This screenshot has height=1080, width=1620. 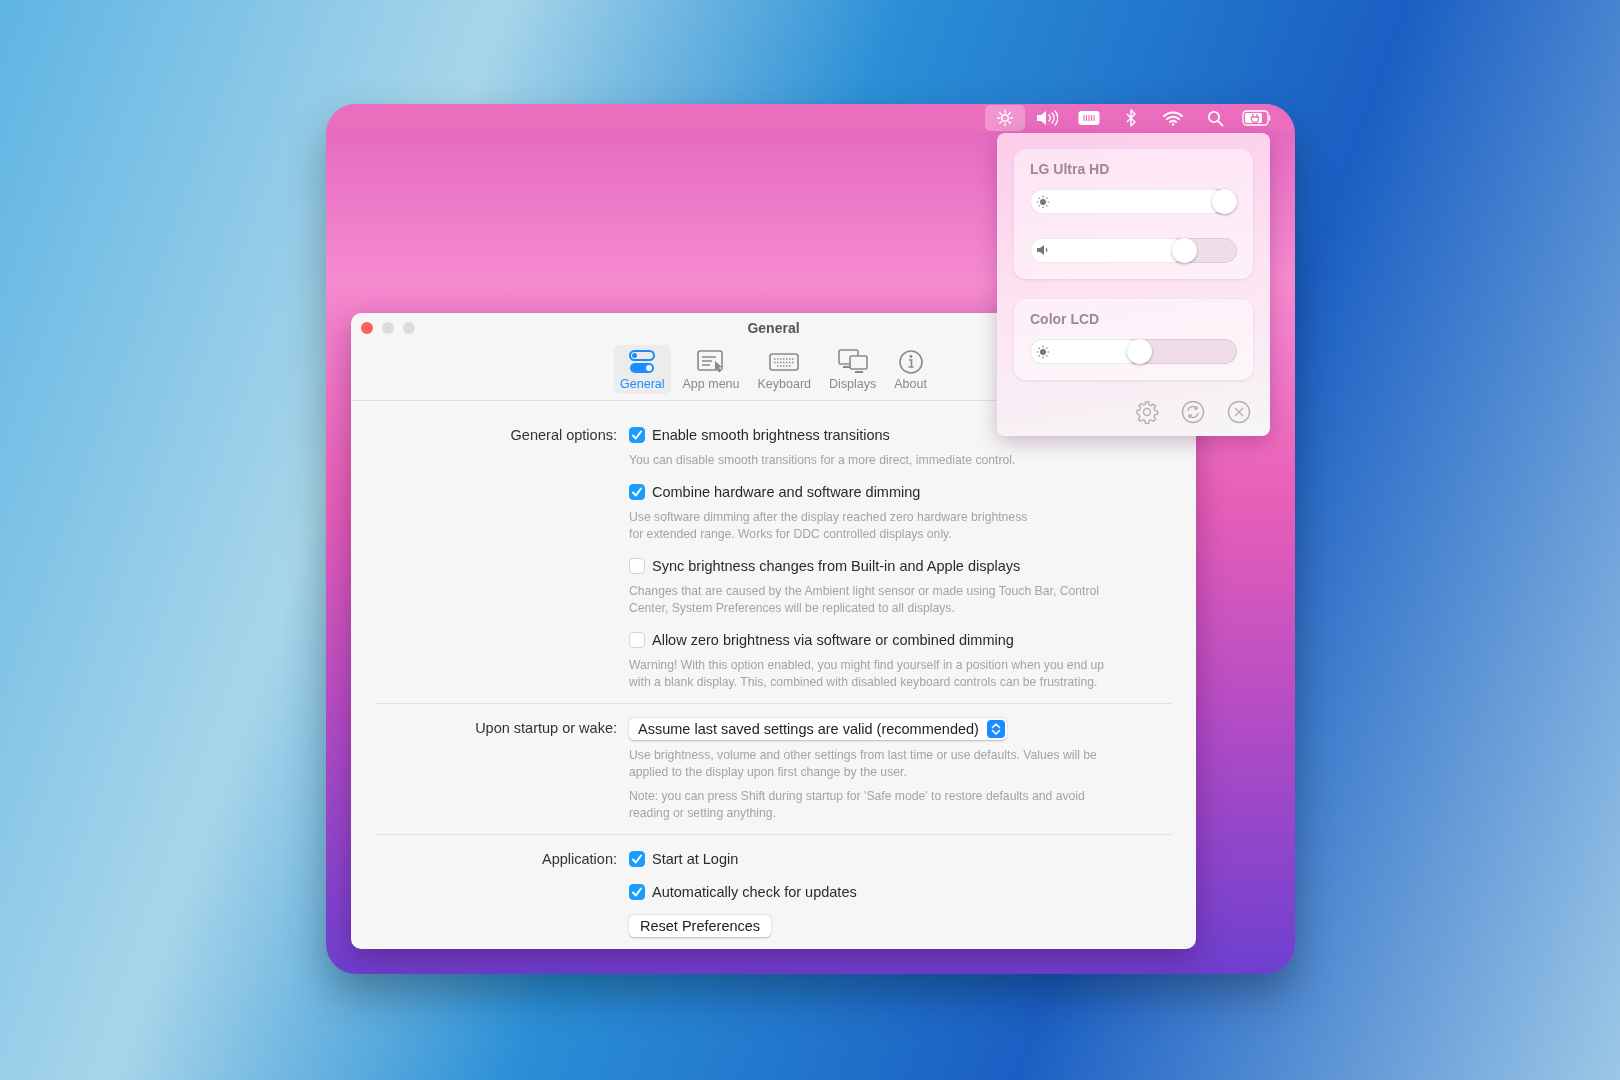 I want to click on bluetooth-icon, so click(x=1131, y=118).